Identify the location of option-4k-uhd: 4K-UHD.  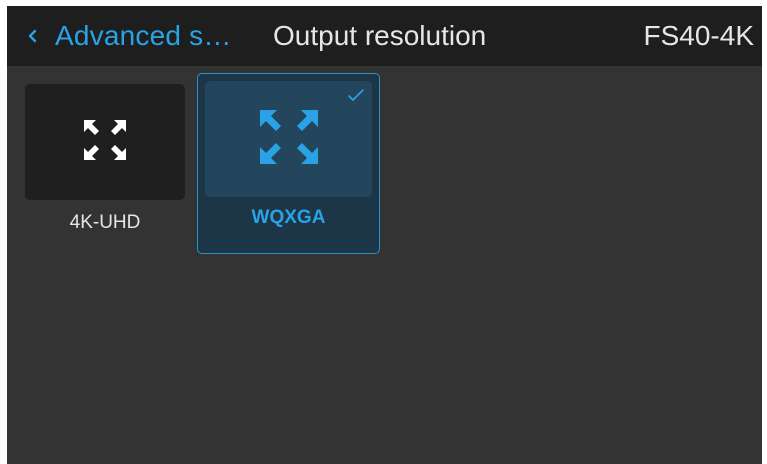
(105, 164).